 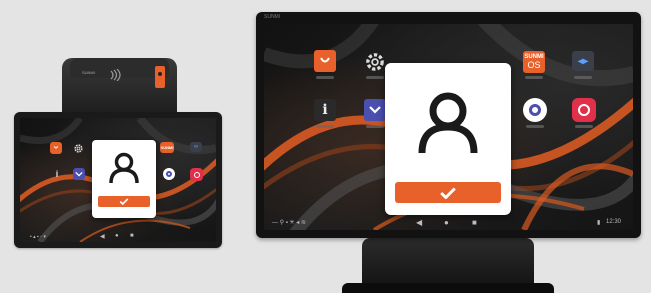 What do you see at coordinates (583, 61) in the screenshot?
I see `code-arrows-icon: ◂▸` at bounding box center [583, 61].